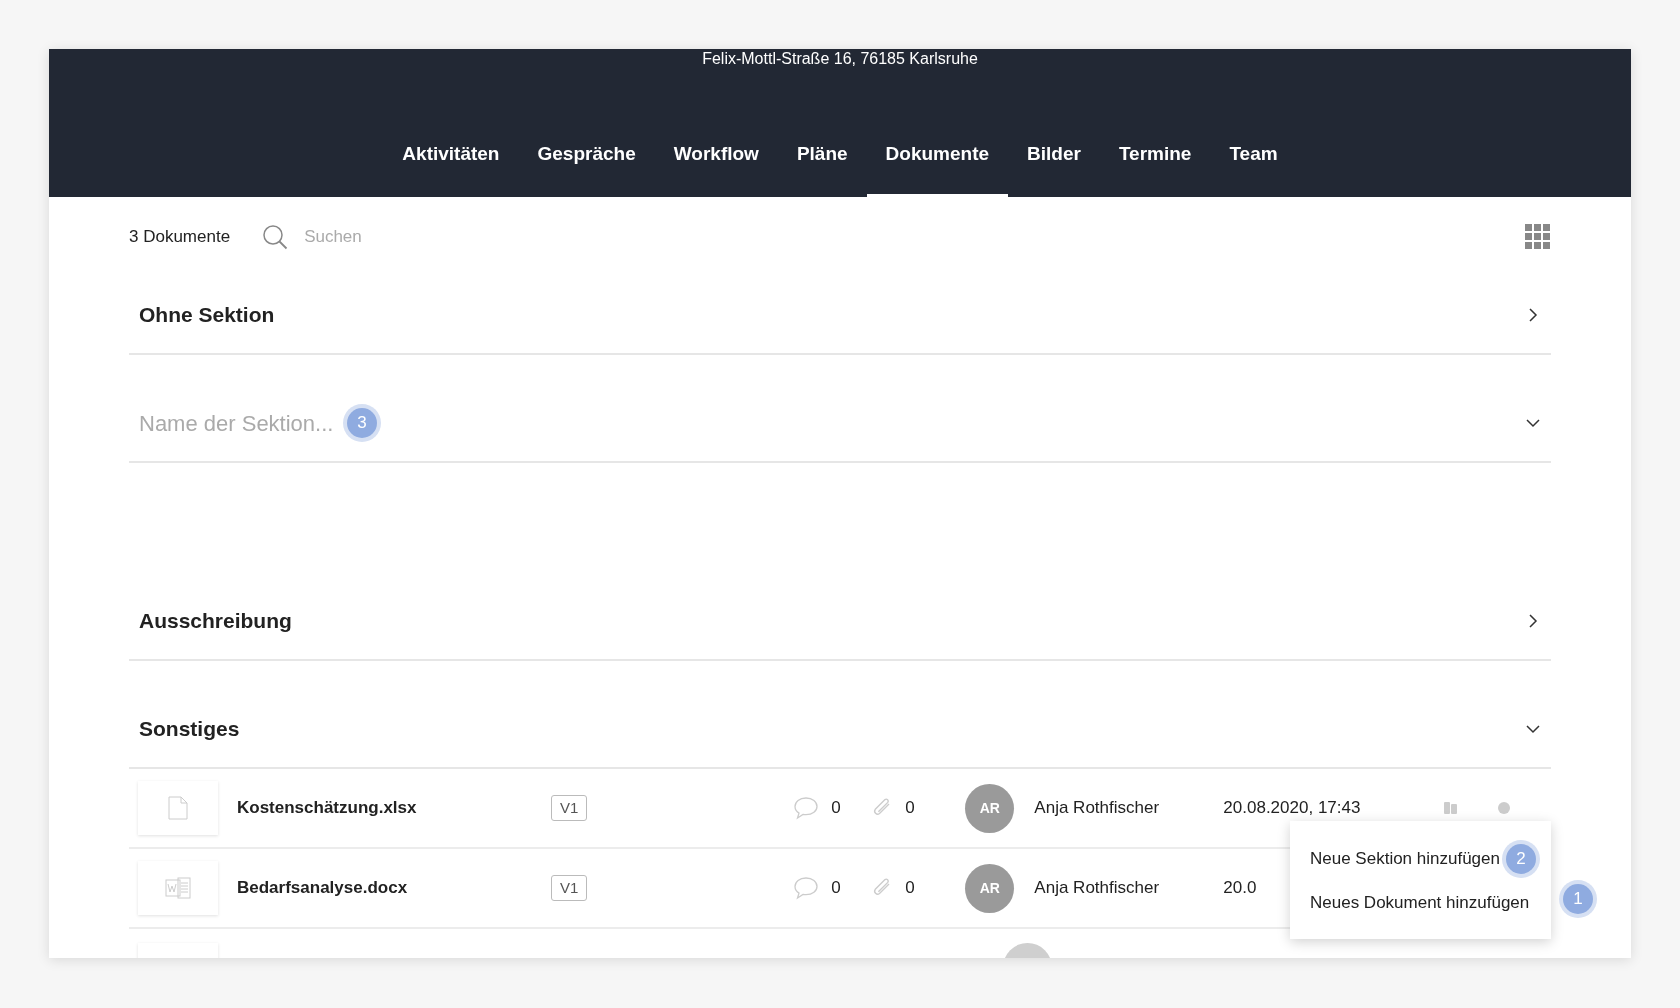  Describe the element at coordinates (189, 729) in the screenshot. I see `section-title: Sonstiges` at that location.